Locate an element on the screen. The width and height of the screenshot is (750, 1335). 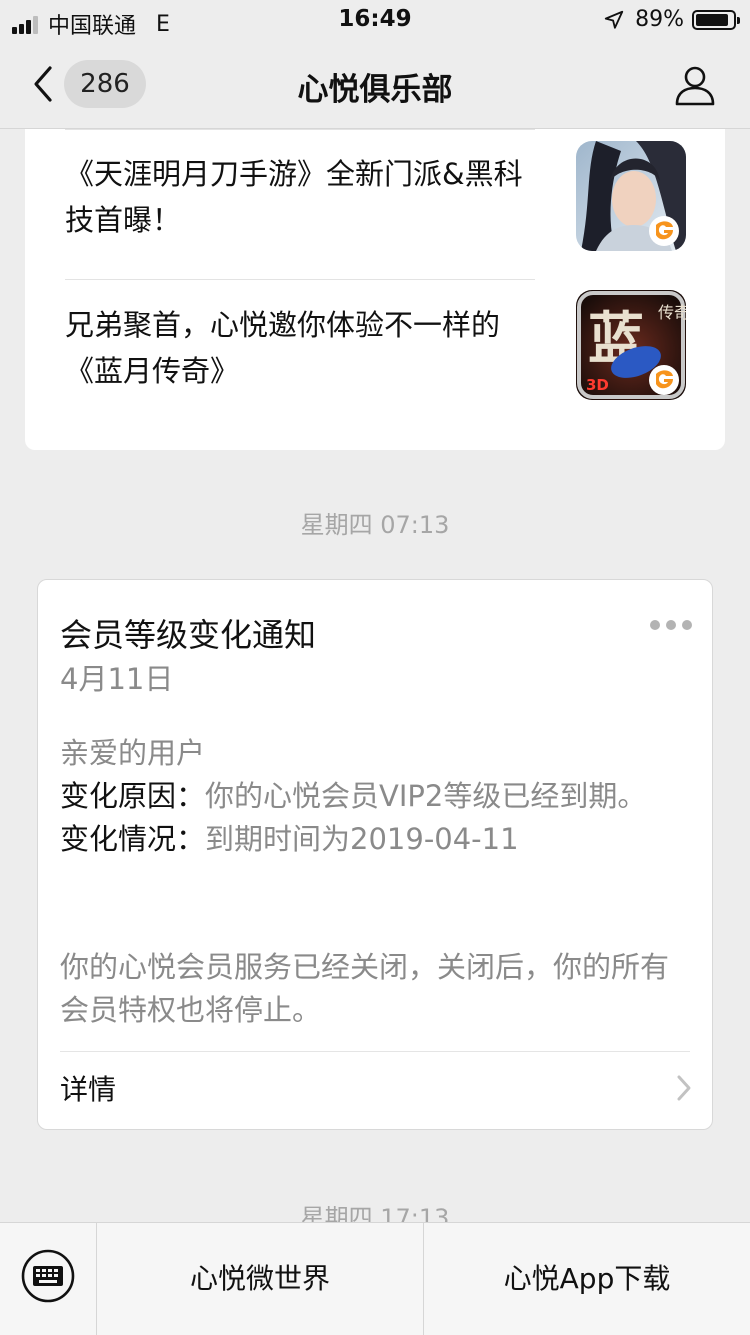
keyboard-icon is located at coordinates (48, 1276).